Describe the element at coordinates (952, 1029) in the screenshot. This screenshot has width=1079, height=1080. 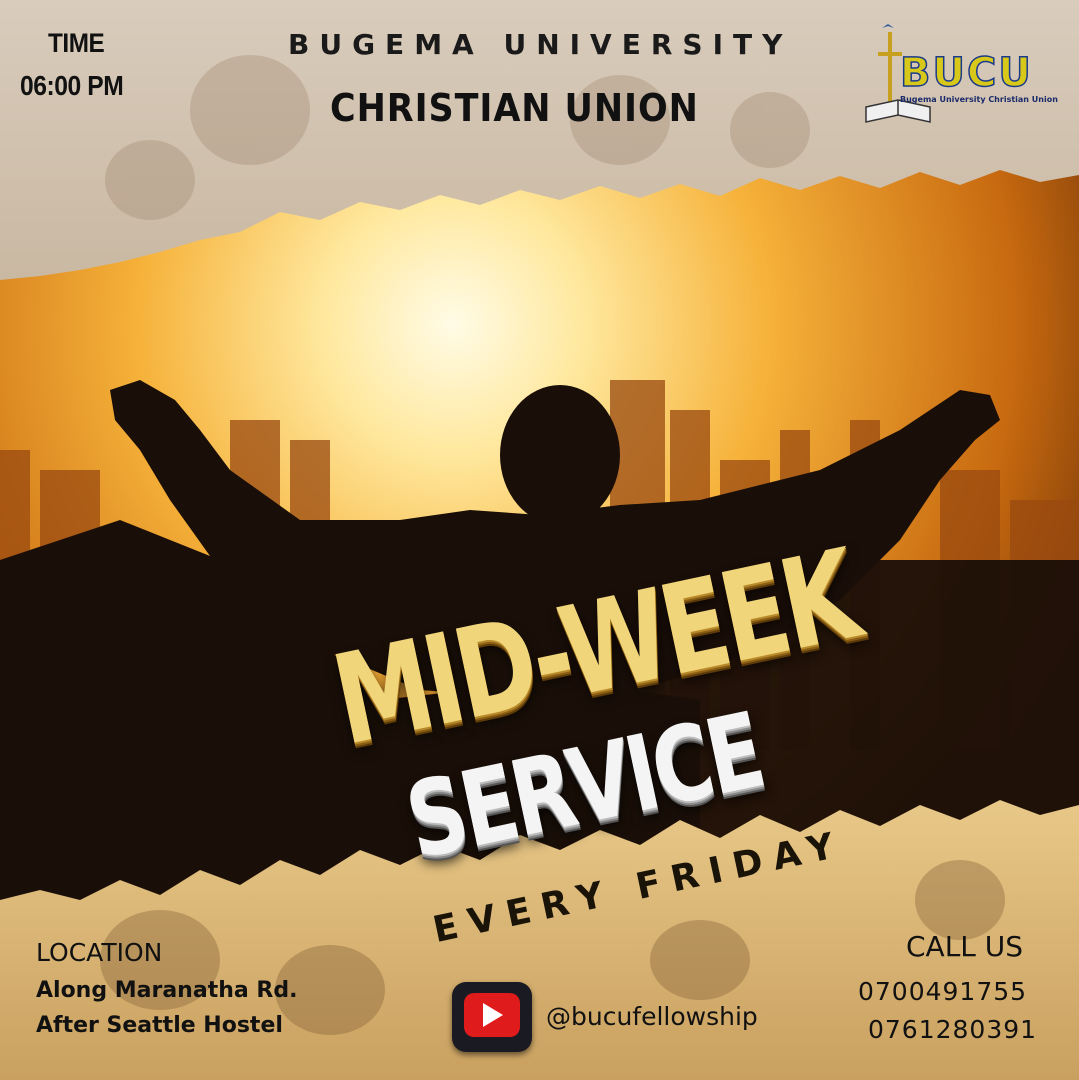
I see `phone-number-2: 0761280391` at that location.